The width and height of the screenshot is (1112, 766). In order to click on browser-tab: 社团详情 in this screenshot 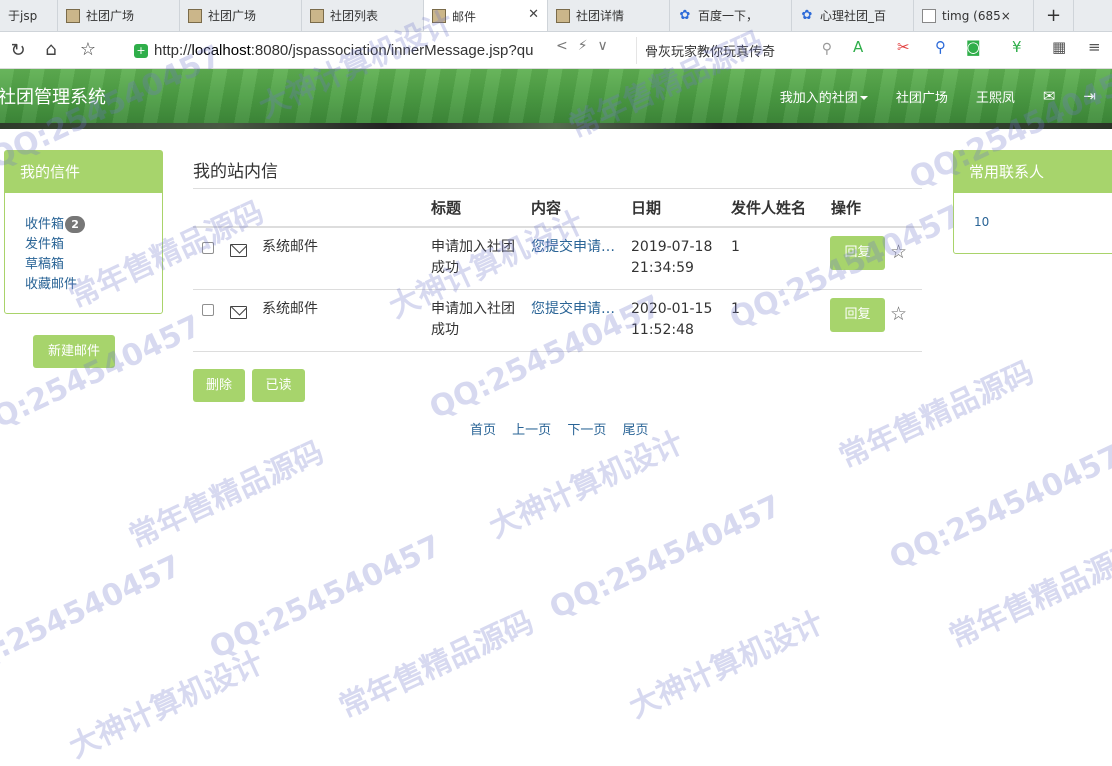, I will do `click(609, 15)`.